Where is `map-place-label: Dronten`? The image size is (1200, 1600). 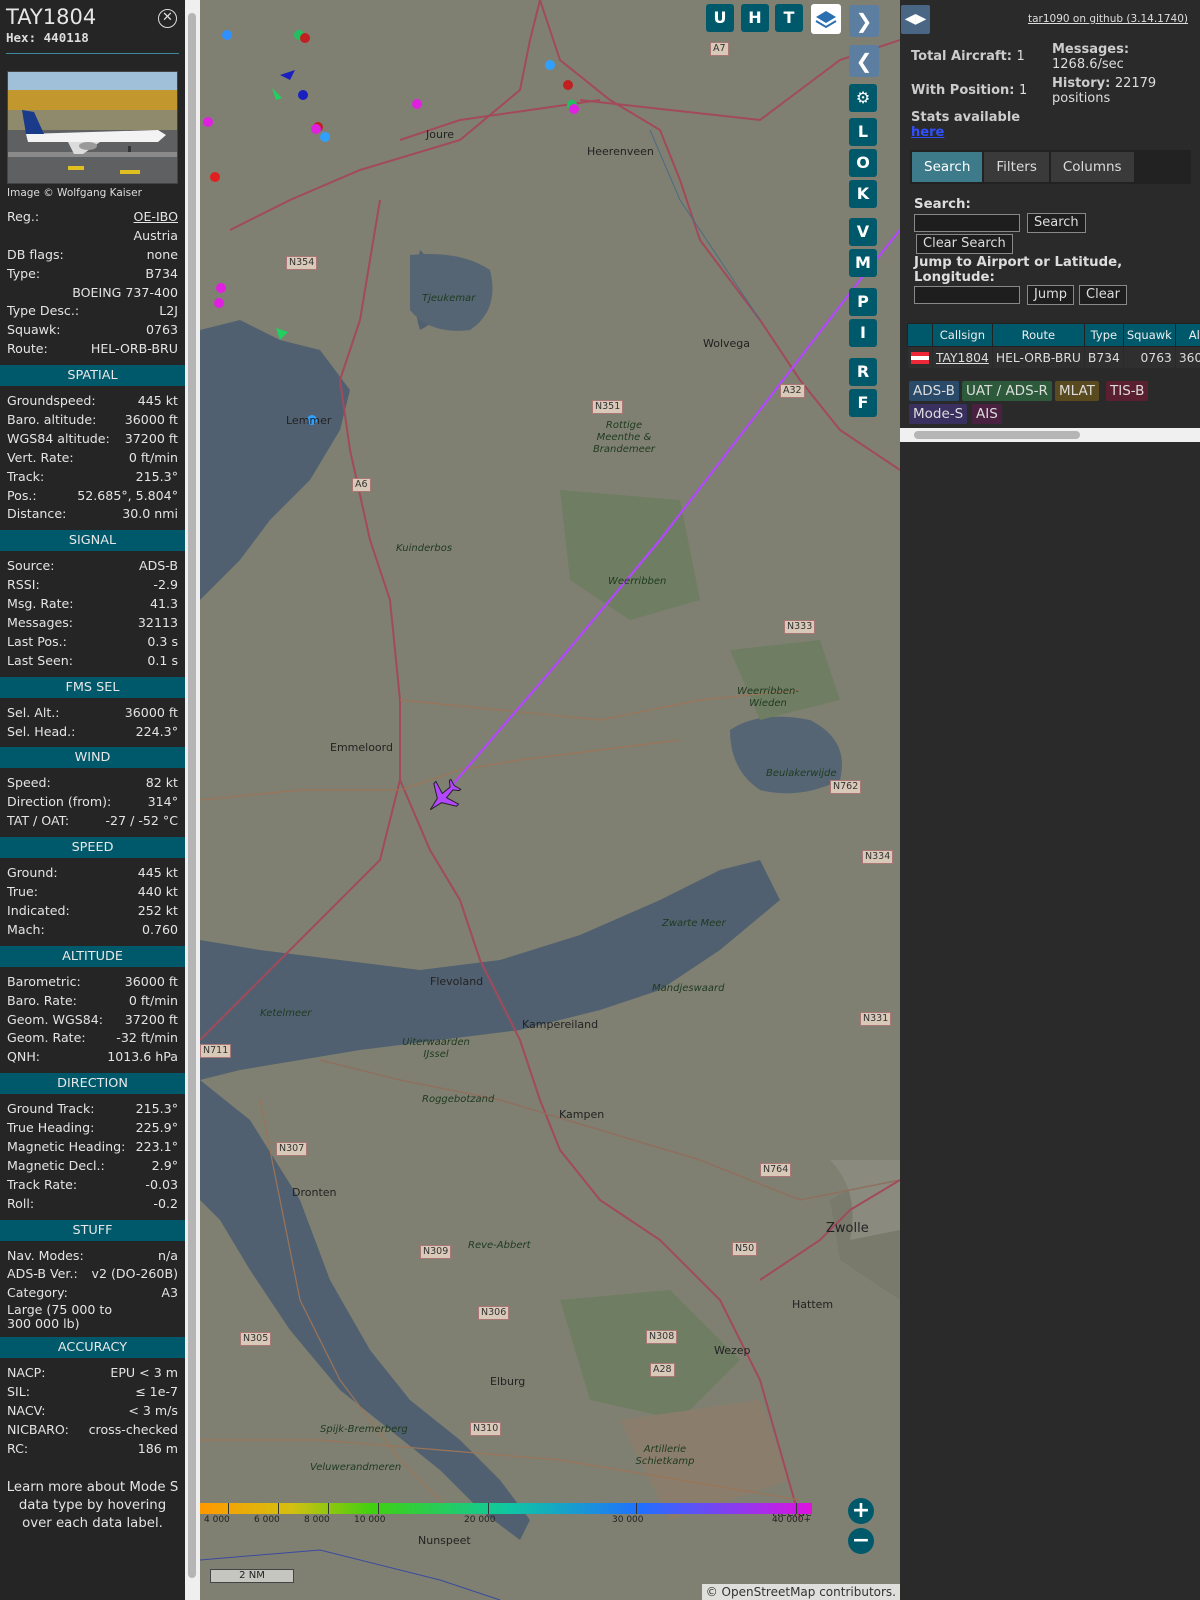 map-place-label: Dronten is located at coordinates (314, 1192).